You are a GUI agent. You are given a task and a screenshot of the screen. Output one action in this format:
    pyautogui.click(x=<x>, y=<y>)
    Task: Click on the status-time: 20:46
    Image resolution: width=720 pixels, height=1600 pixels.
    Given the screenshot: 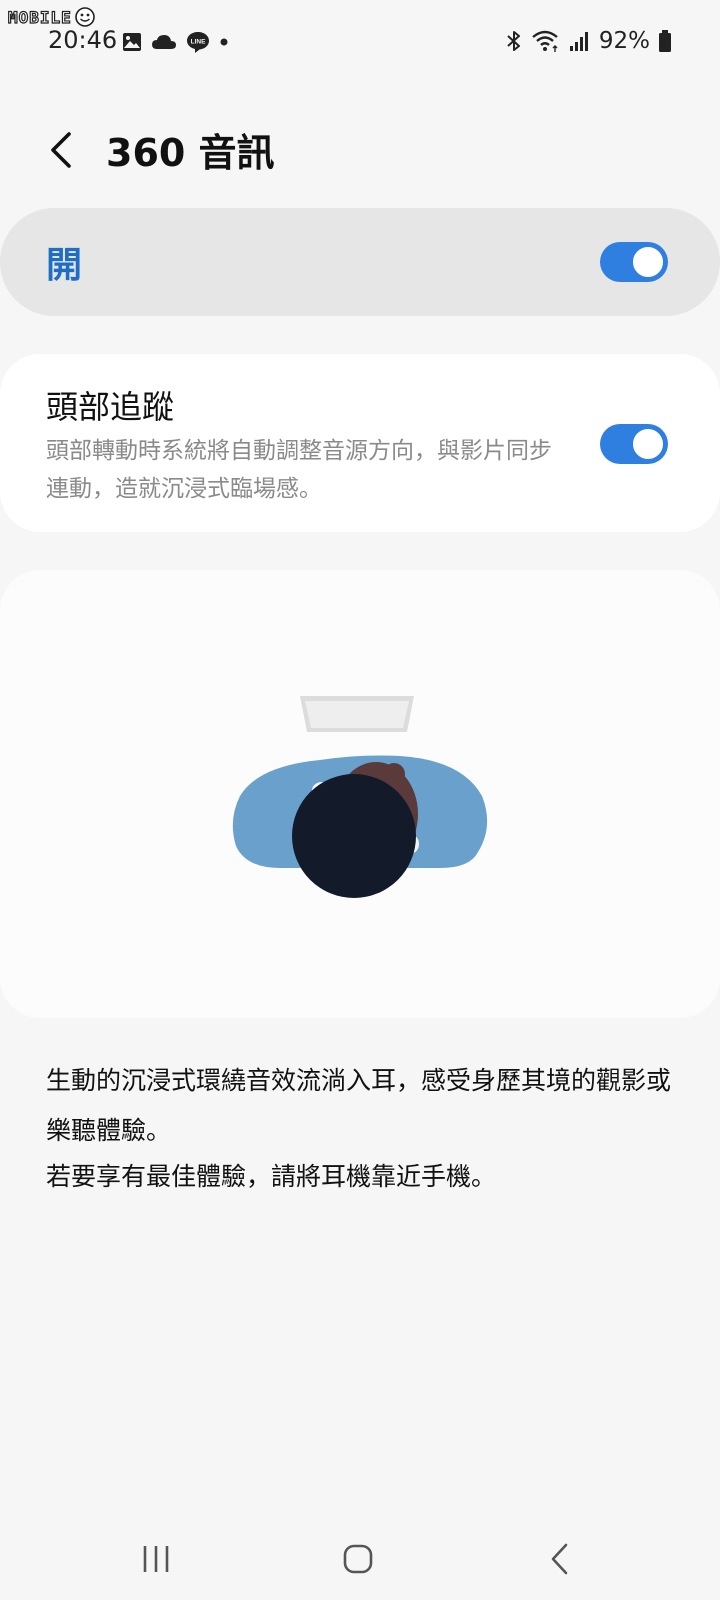 What is the action you would take?
    pyautogui.click(x=83, y=40)
    